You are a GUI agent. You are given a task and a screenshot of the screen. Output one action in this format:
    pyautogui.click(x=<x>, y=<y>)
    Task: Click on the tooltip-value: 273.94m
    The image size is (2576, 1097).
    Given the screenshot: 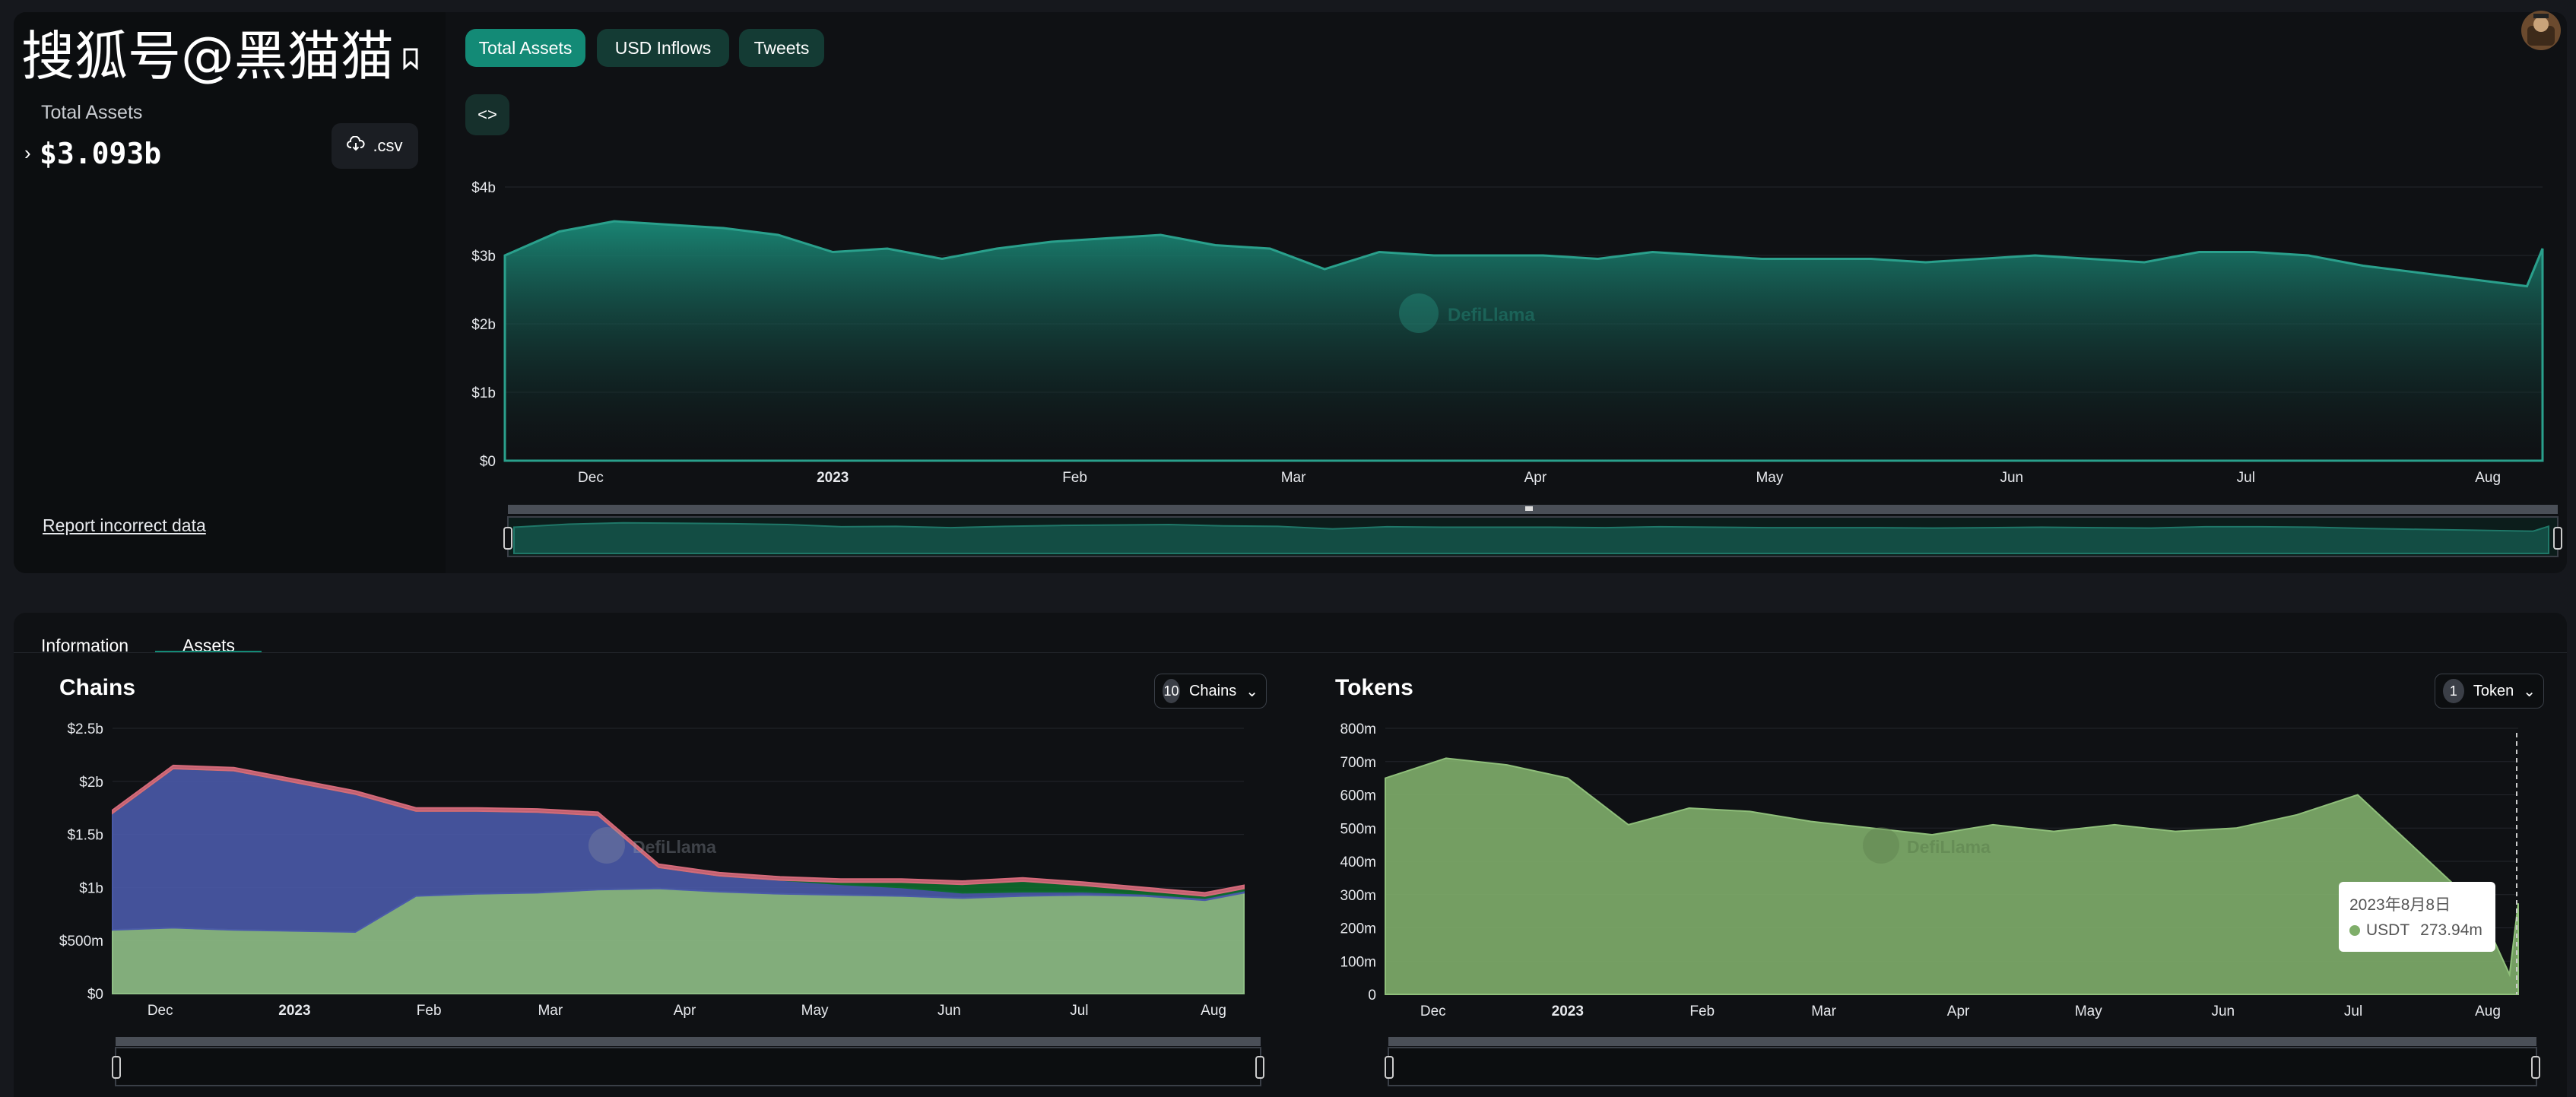 What is the action you would take?
    pyautogui.click(x=2451, y=930)
    